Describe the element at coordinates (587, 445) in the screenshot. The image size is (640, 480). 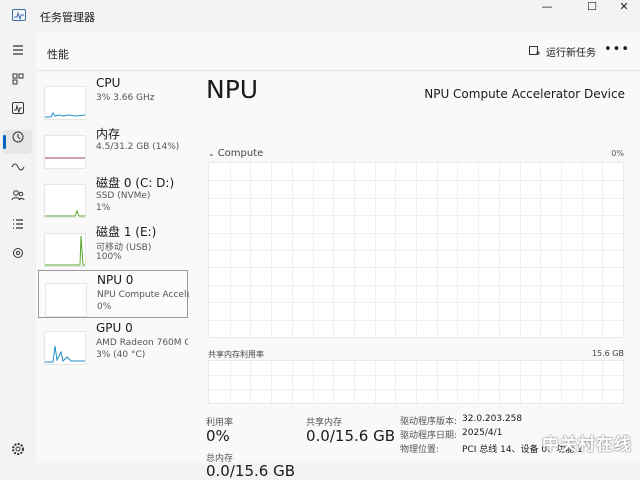
I see `watermark-logo: 中关村在线` at that location.